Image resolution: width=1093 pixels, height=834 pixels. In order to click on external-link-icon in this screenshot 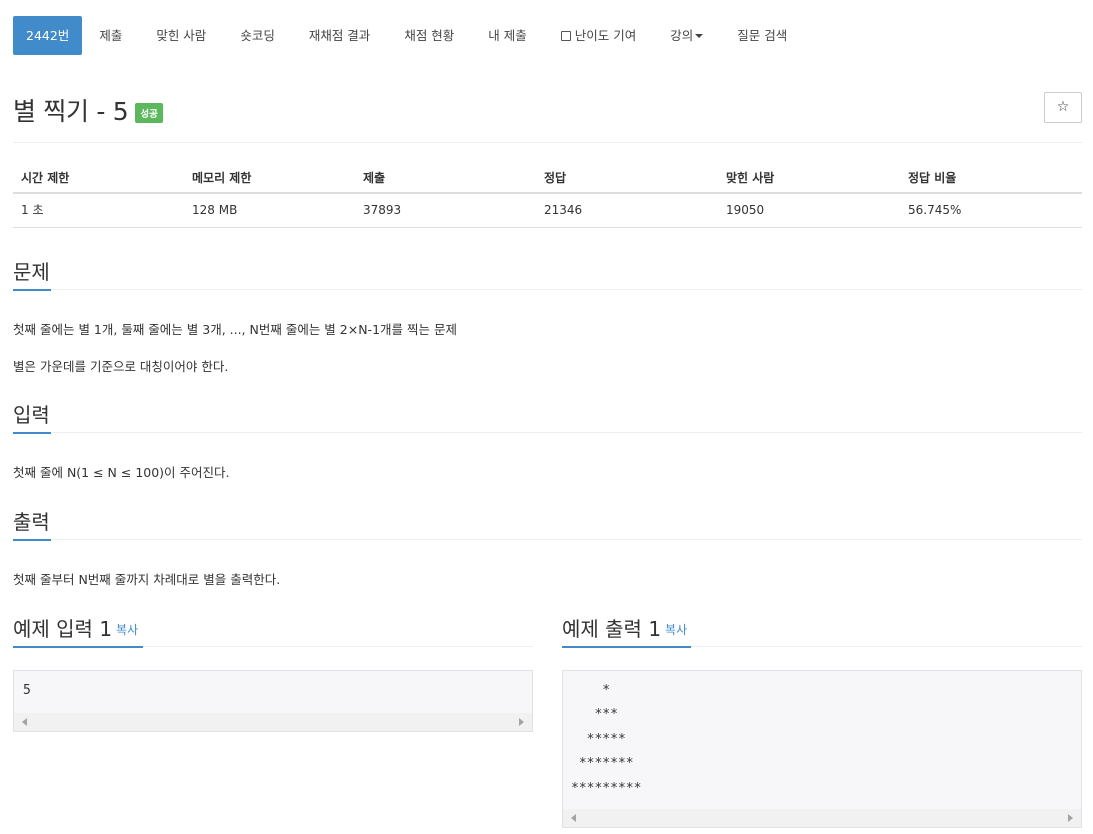, I will do `click(565, 36)`.